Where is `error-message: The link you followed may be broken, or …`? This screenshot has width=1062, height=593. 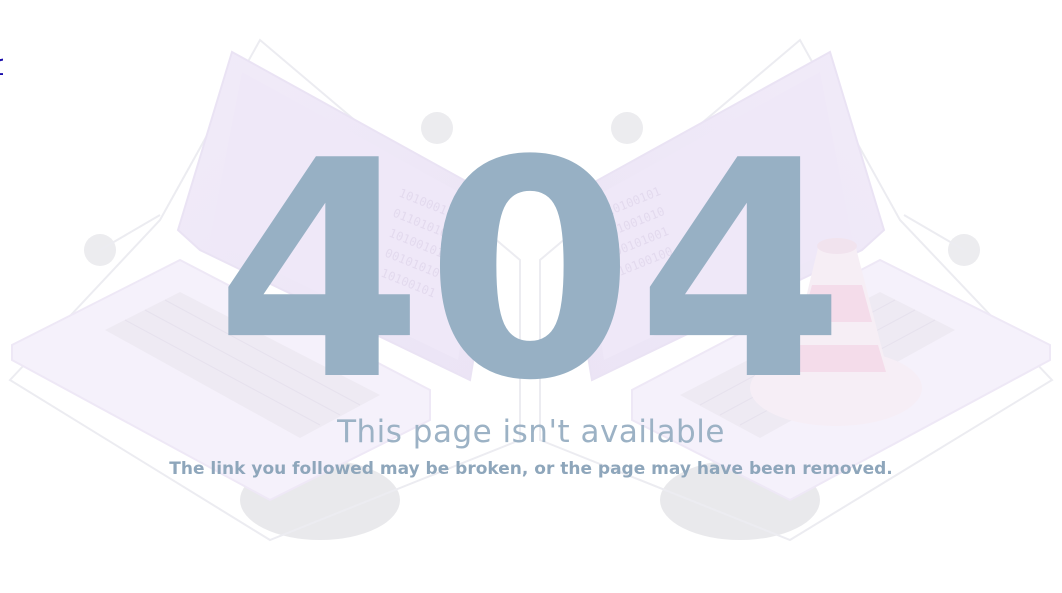
error-message: The link you followed may be broken, or … is located at coordinates (531, 469).